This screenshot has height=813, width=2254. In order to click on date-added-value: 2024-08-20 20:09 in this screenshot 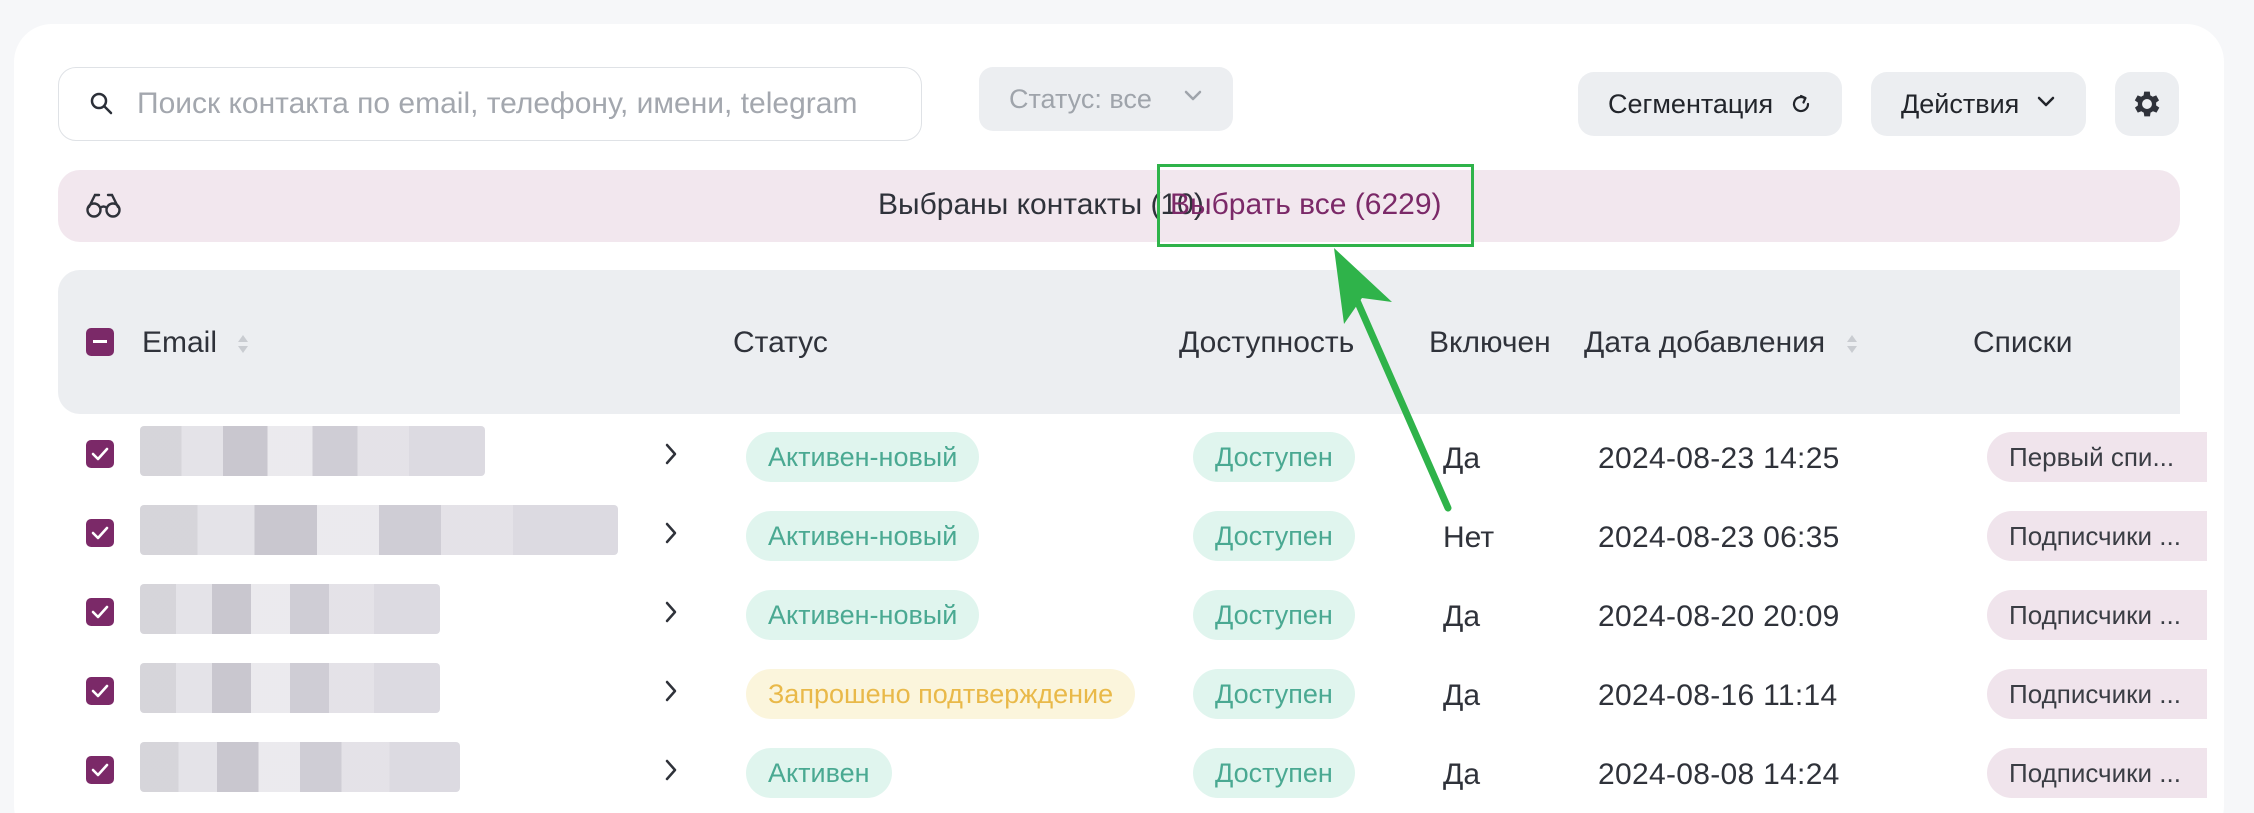, I will do `click(1719, 616)`.